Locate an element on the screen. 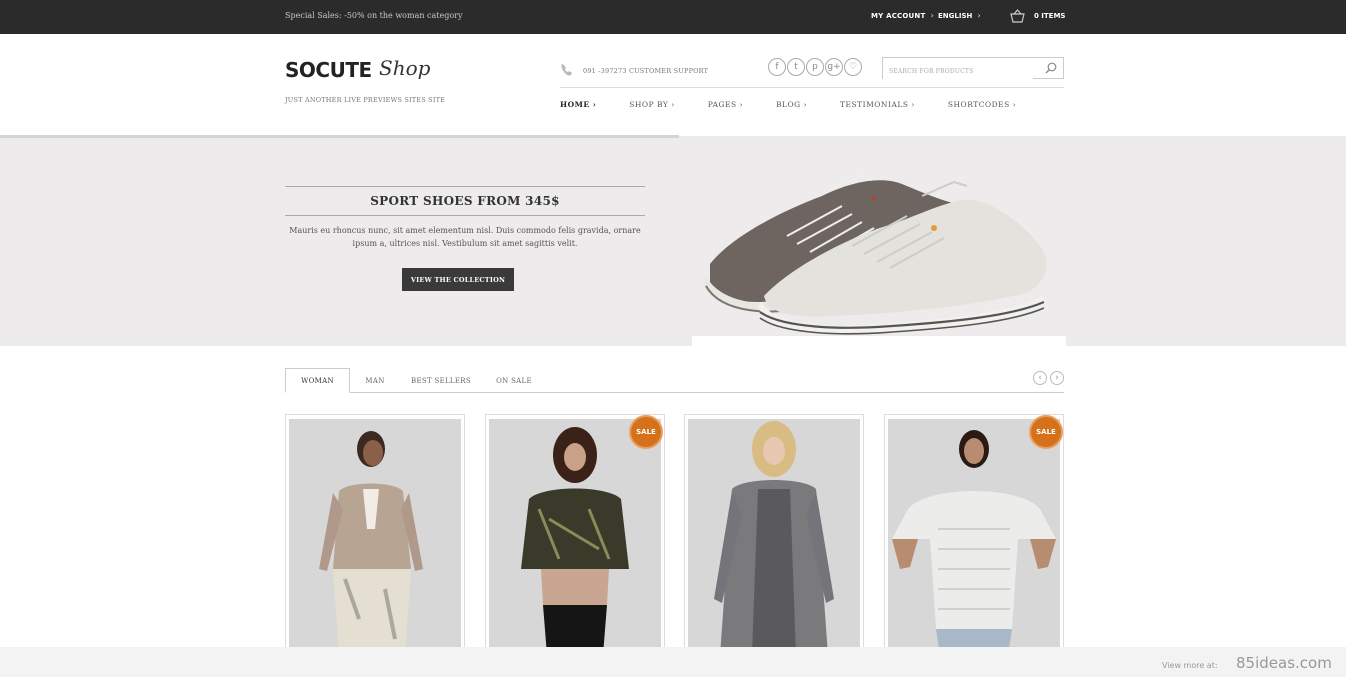 This screenshot has height=677, width=1346. logo: SOCUTE is located at coordinates (328, 70).